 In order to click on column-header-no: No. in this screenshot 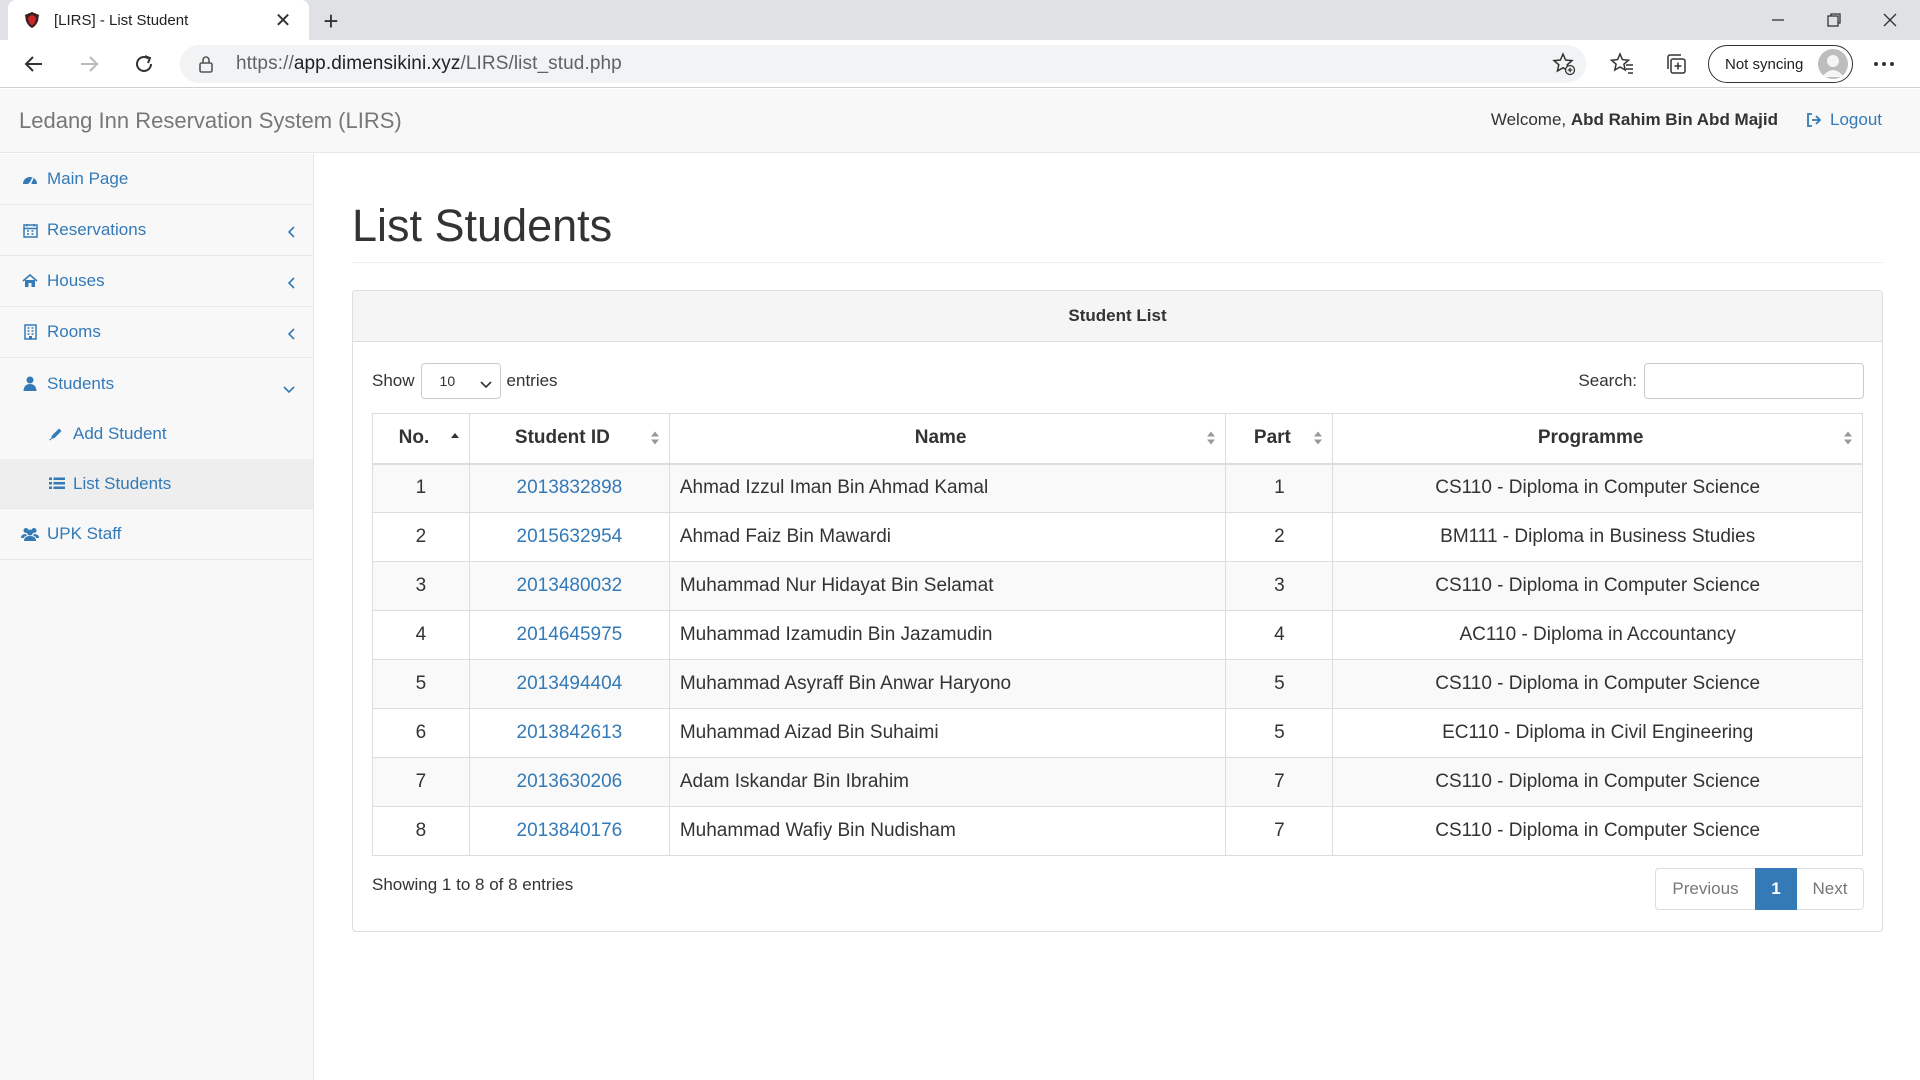, I will do `click(421, 439)`.